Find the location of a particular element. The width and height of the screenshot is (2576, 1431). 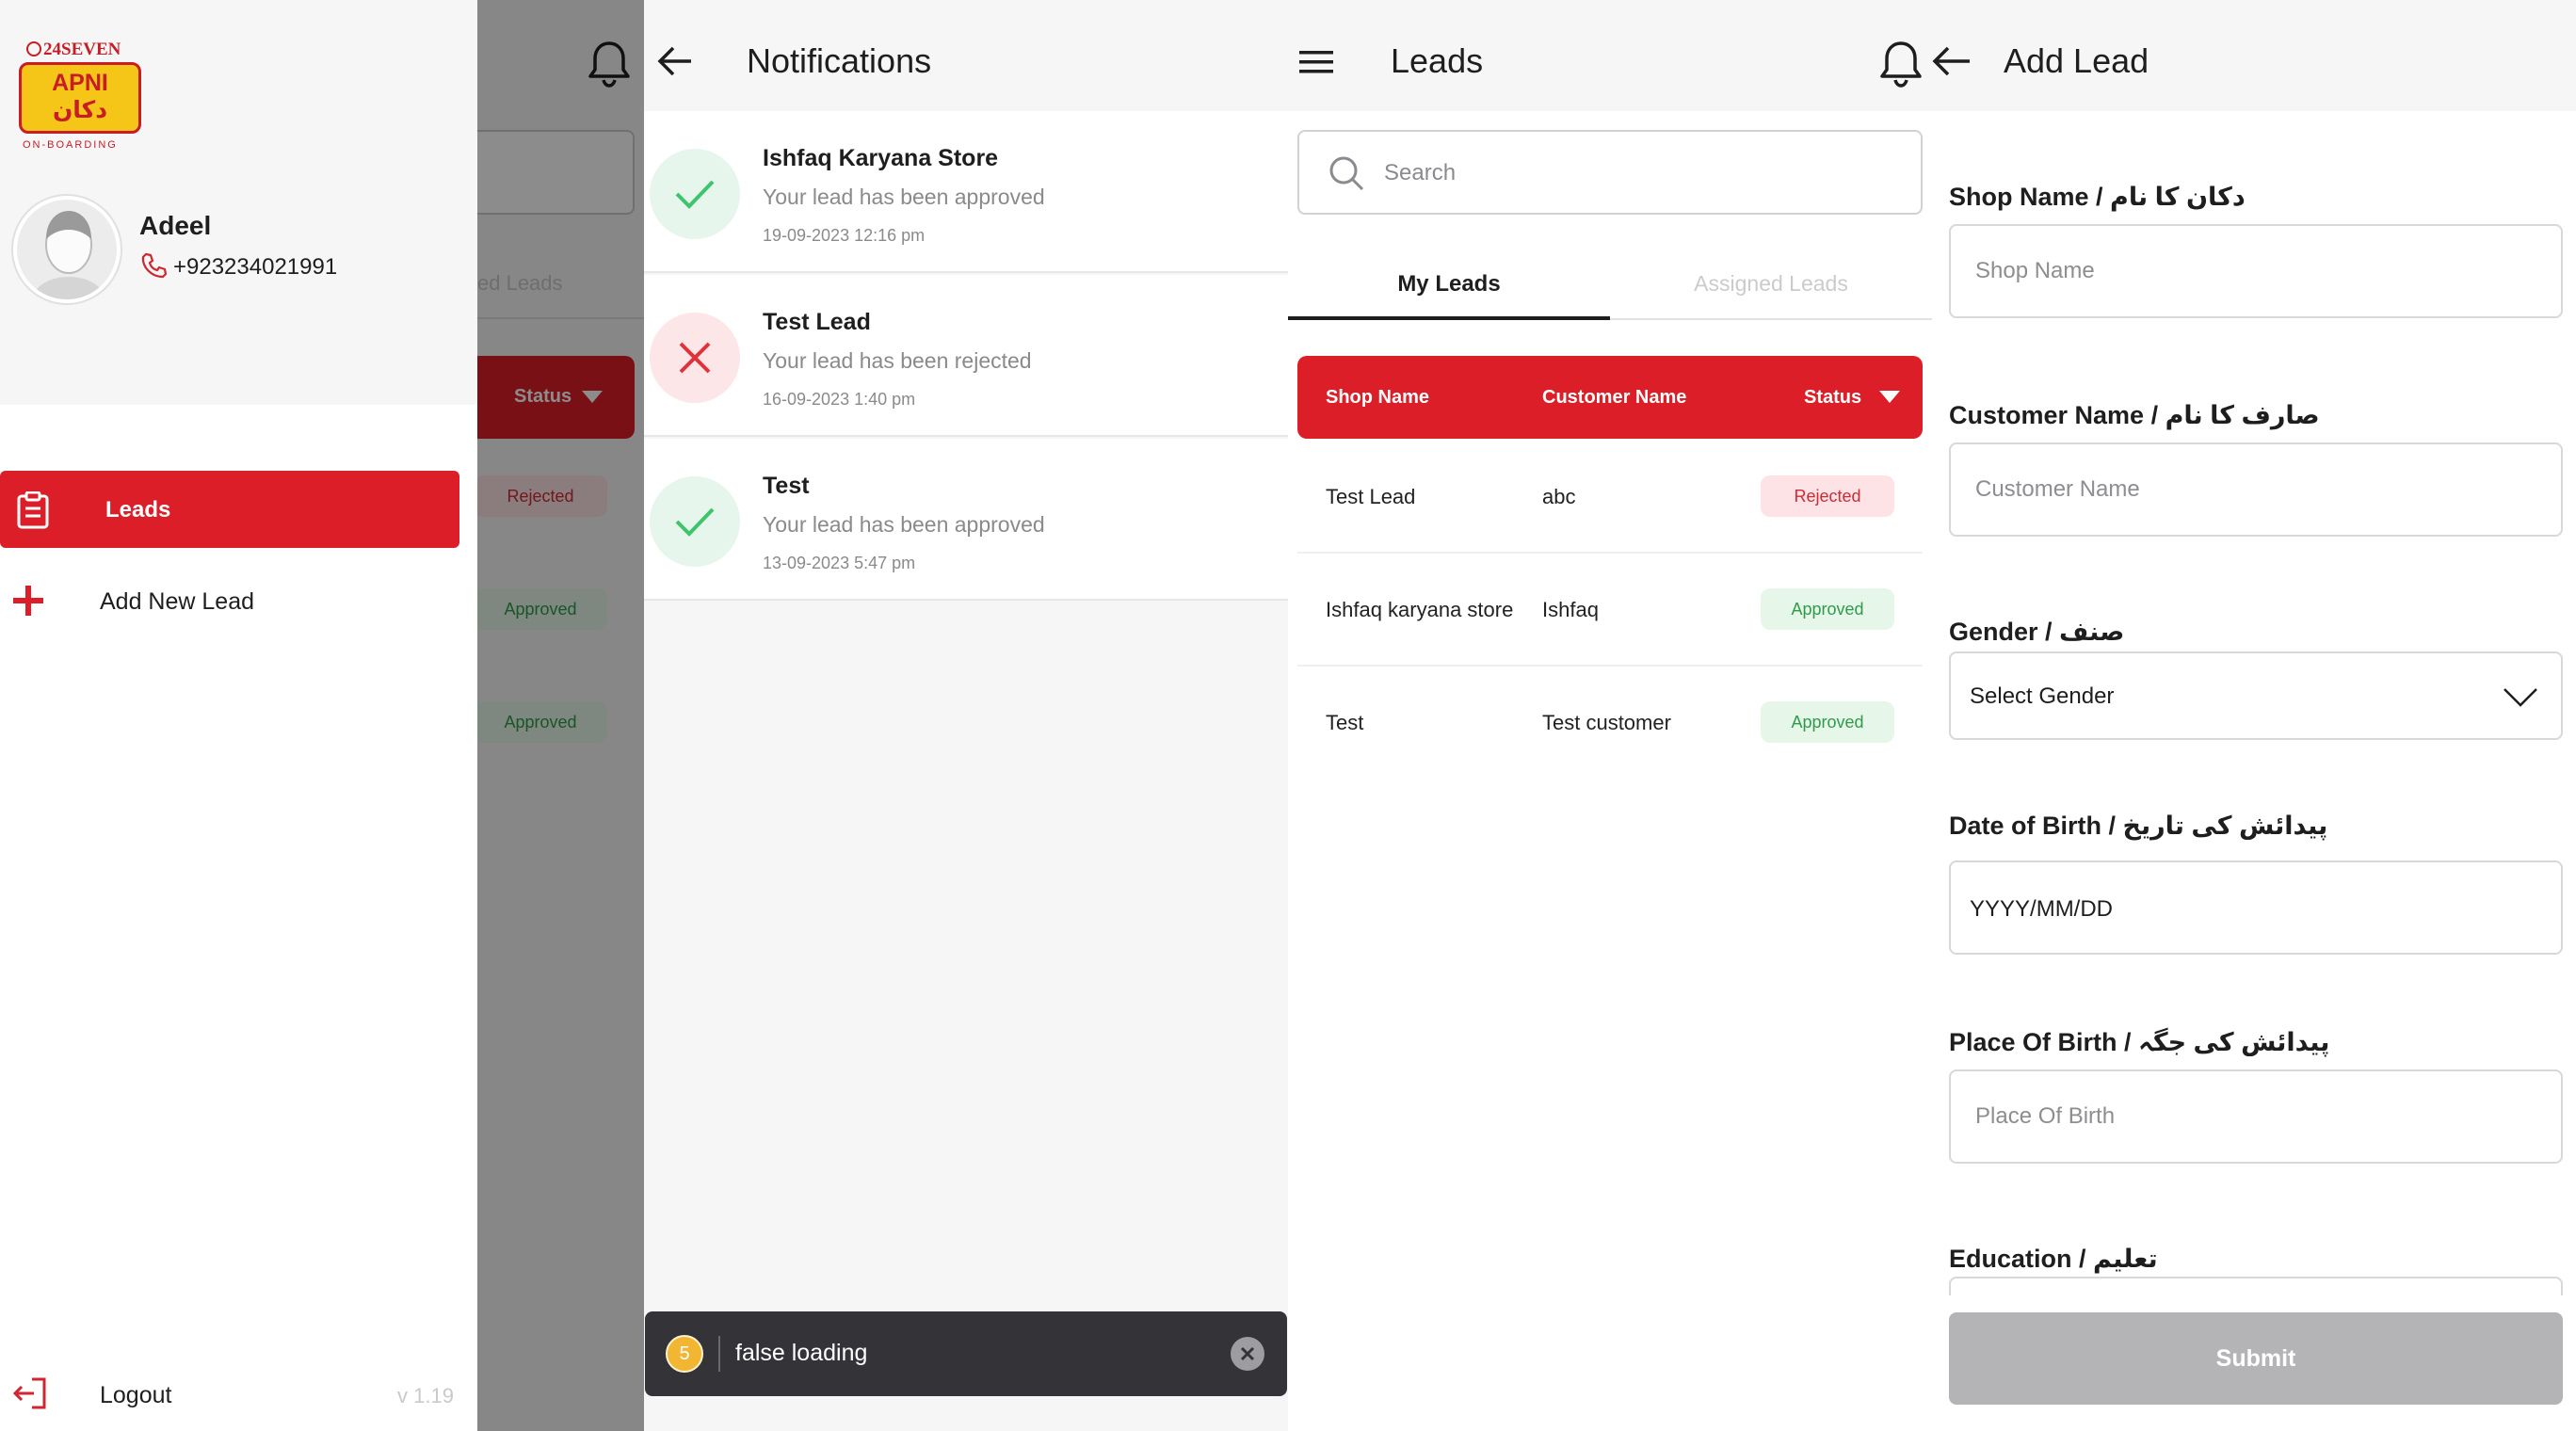

education-field is located at coordinates (2256, 1286).